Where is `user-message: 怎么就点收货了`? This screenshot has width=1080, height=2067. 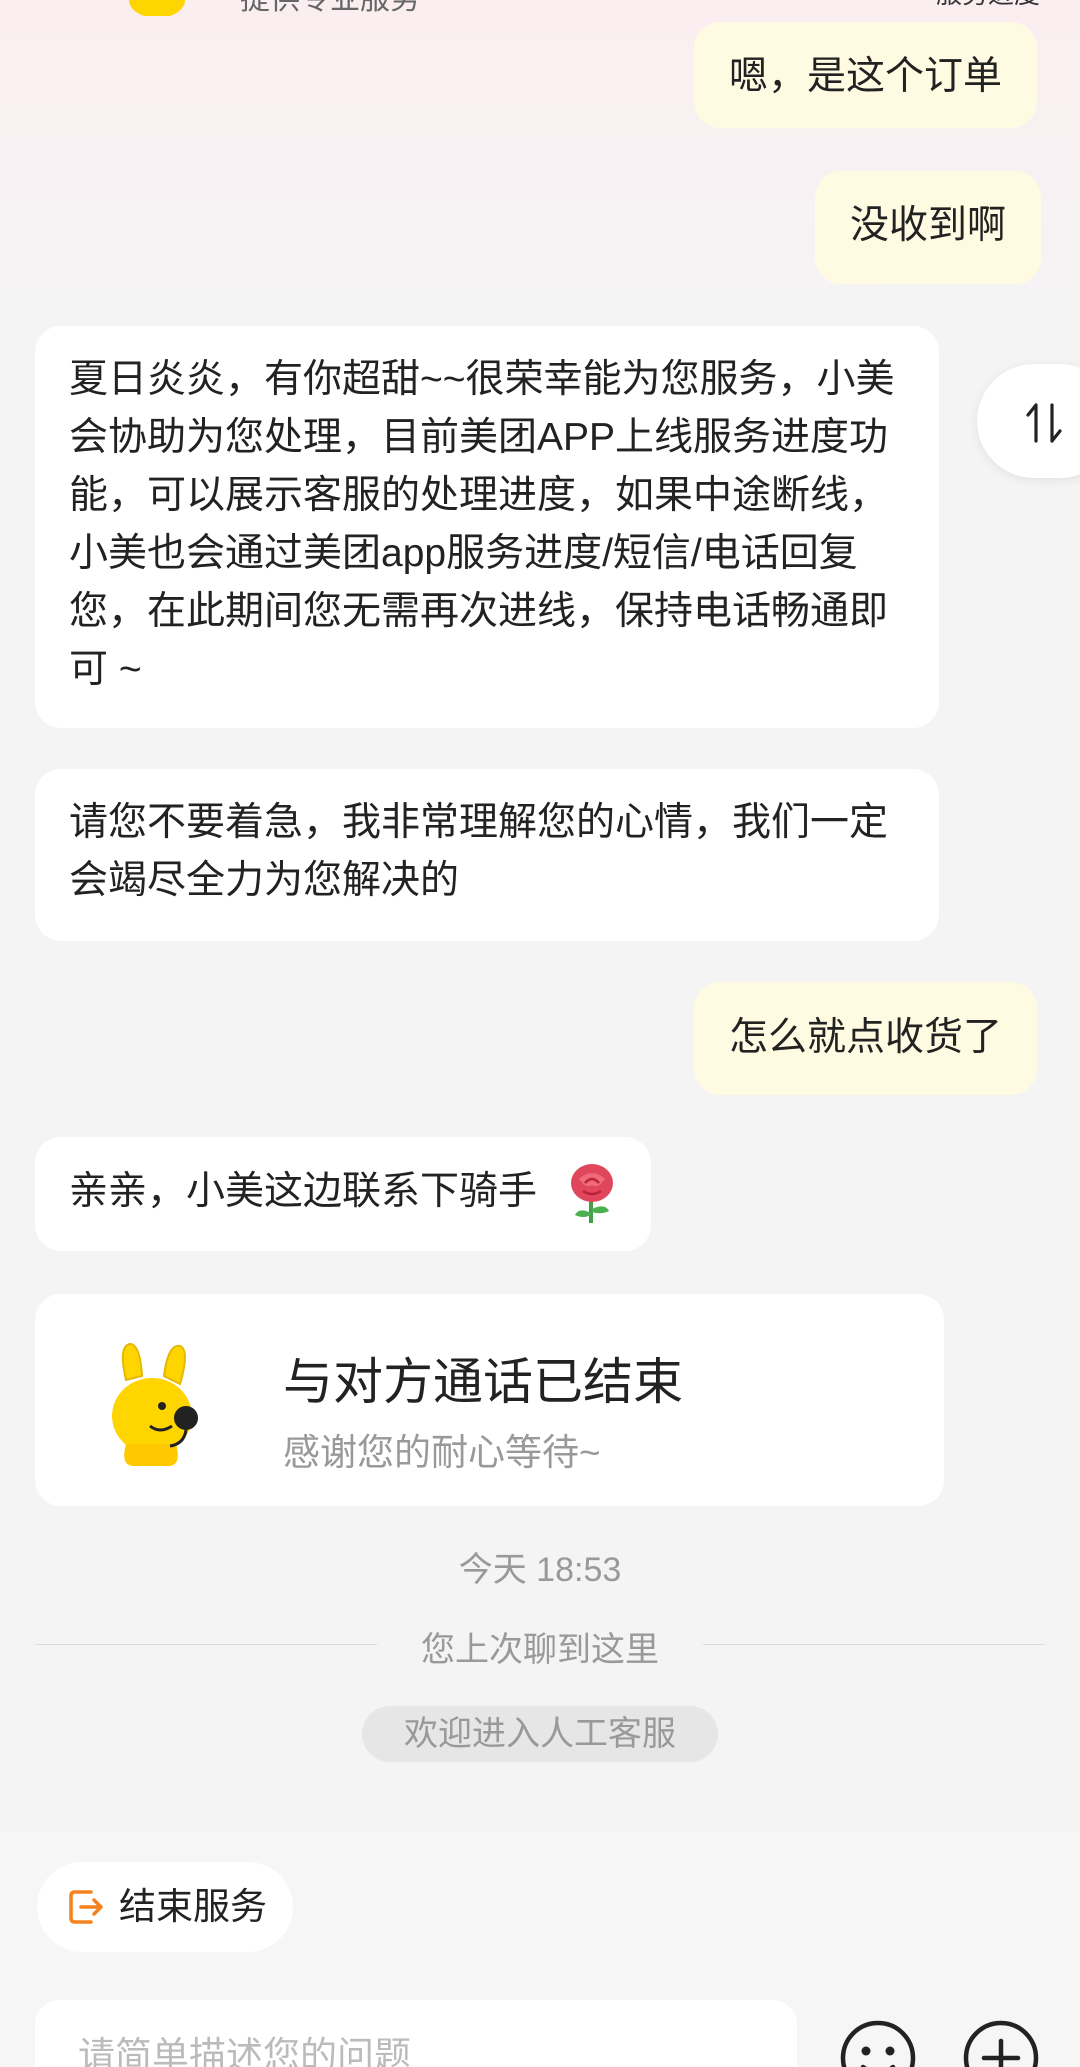 user-message: 怎么就点收货了 is located at coordinates (866, 1038).